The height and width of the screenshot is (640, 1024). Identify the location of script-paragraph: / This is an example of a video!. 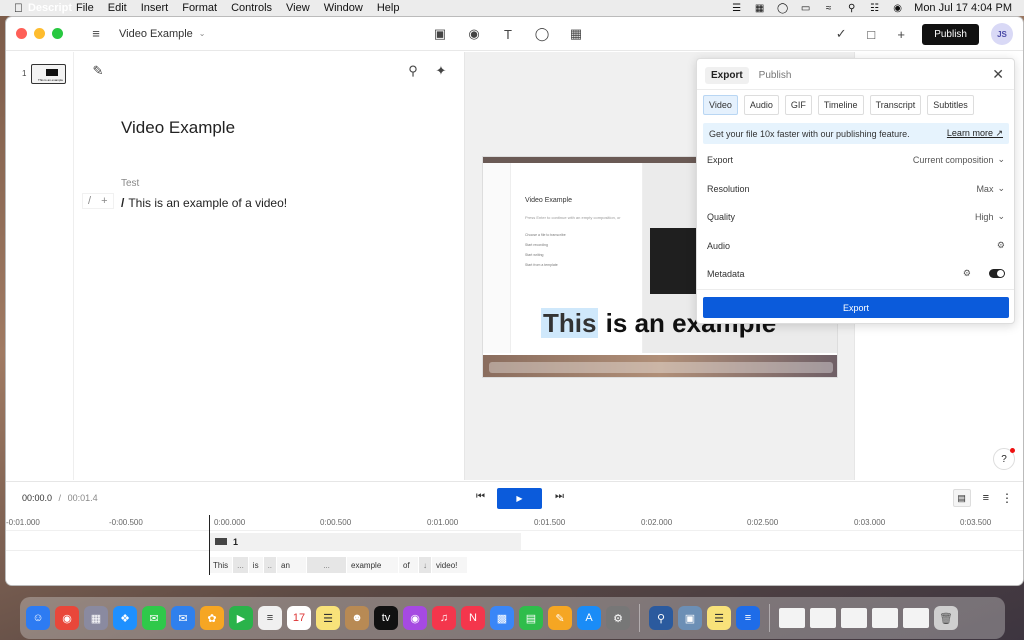
(204, 203).